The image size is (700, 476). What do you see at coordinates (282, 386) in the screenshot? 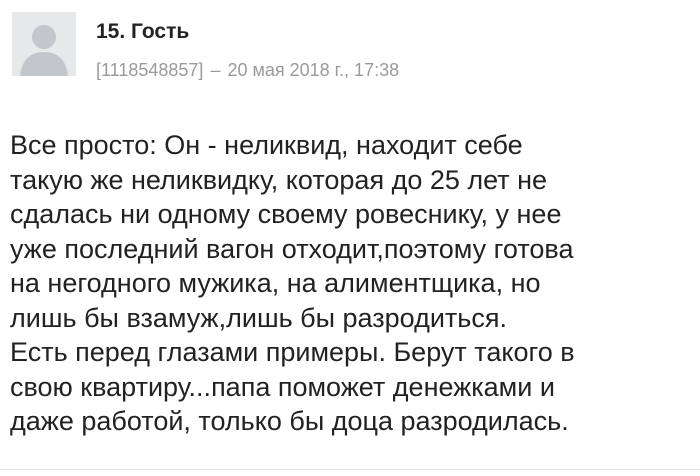
I see `comment-text-line: свою квартиру...папа поможет денежками и` at bounding box center [282, 386].